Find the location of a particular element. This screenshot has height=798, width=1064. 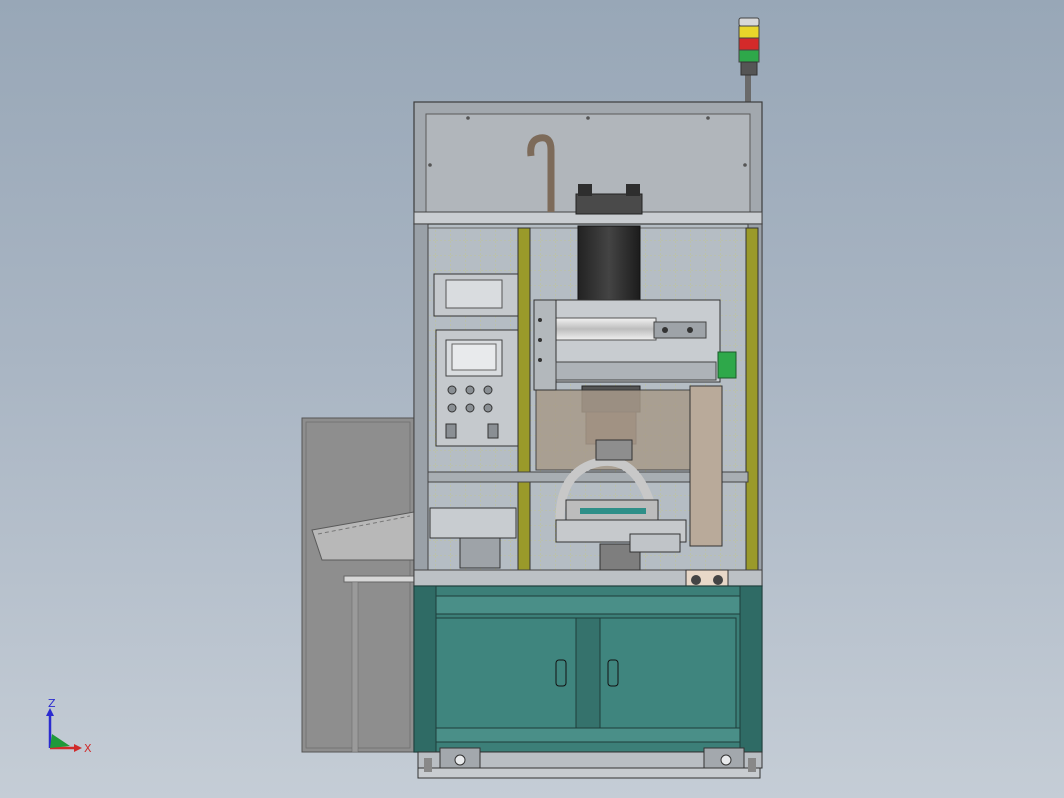

z-axis-label: Z is located at coordinates (52, 704).